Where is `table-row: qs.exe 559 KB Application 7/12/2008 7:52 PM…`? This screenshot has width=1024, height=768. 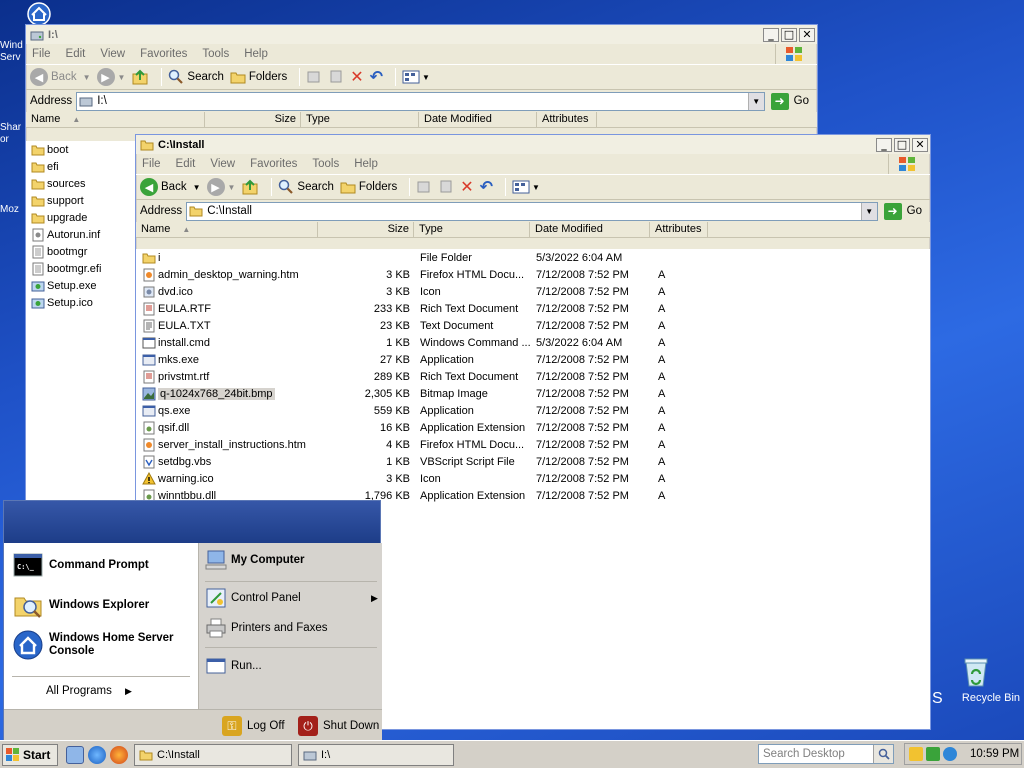
table-row: qs.exe 559 KB Application 7/12/2008 7:52 PM… is located at coordinates (533, 410).